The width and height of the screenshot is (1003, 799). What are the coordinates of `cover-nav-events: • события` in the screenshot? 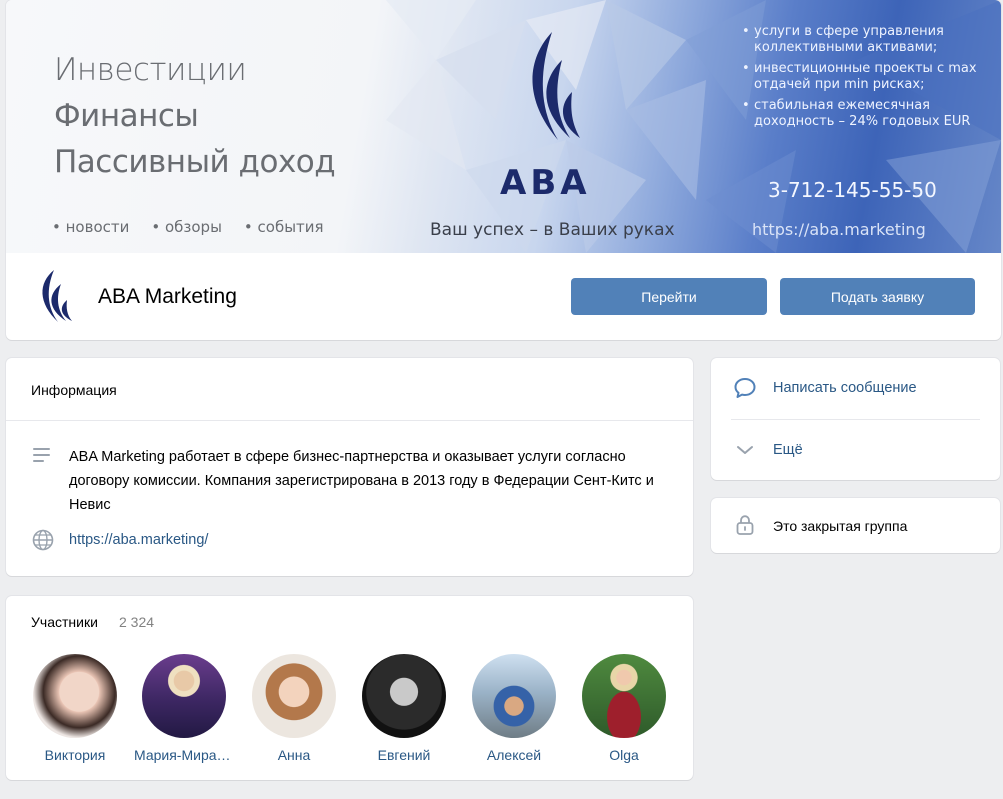 It's located at (283, 227).